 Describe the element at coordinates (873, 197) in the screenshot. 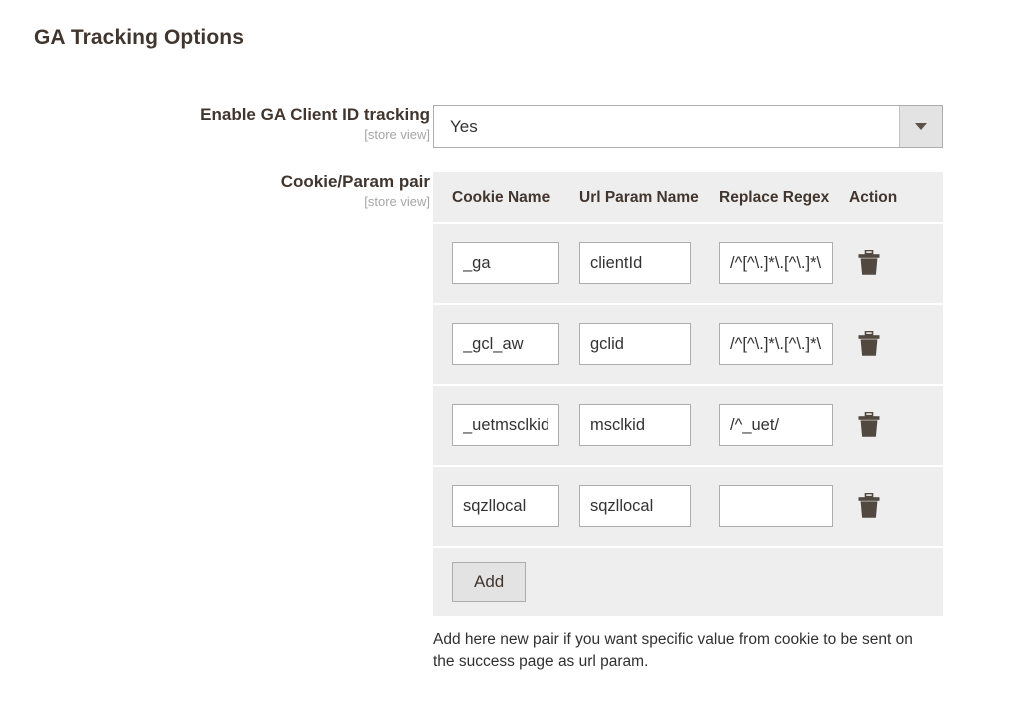

I see `column-header-action: Action` at that location.